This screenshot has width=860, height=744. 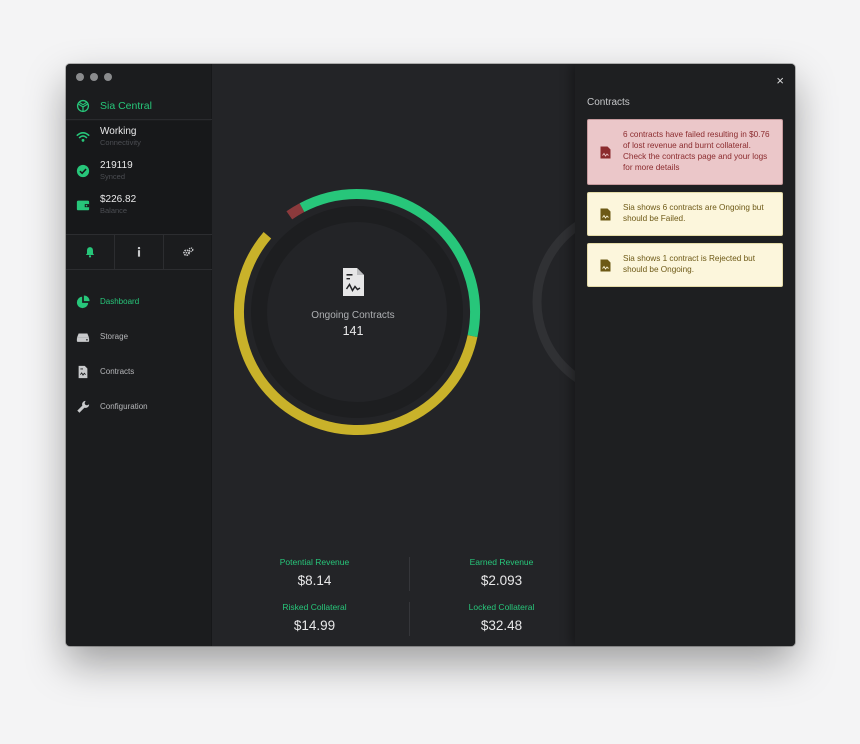 I want to click on sidebar-item-dashboard: Dashboard, so click(x=139, y=301).